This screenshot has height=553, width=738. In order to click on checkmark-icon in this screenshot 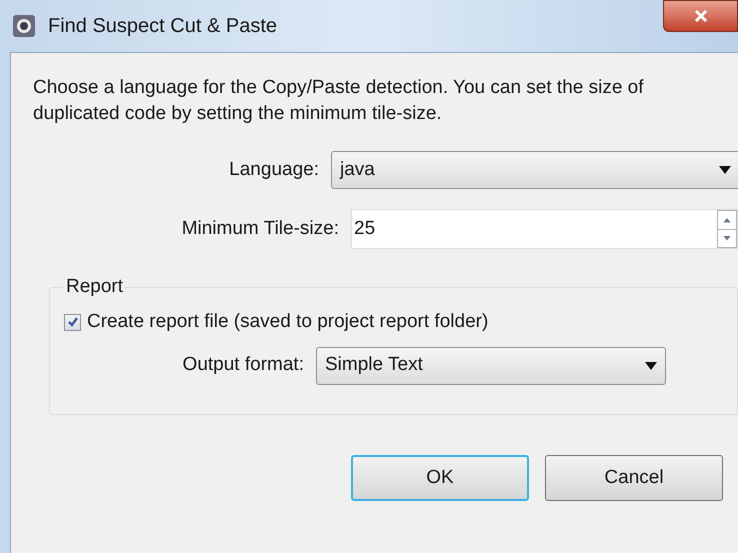, I will do `click(72, 322)`.